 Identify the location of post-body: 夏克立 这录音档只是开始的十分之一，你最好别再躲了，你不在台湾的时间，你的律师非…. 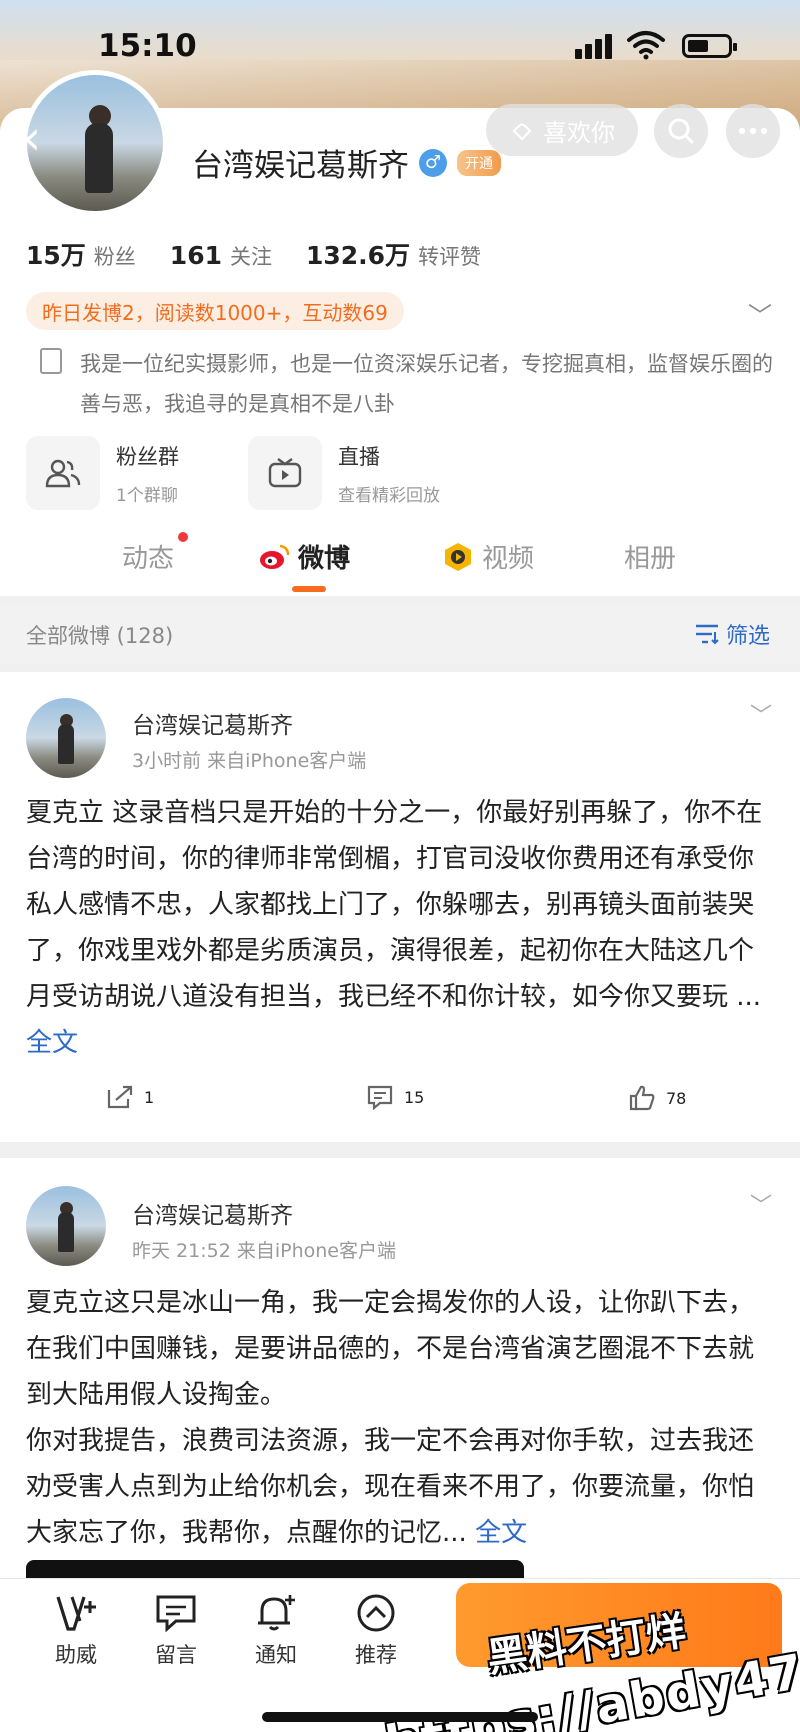
(402, 928).